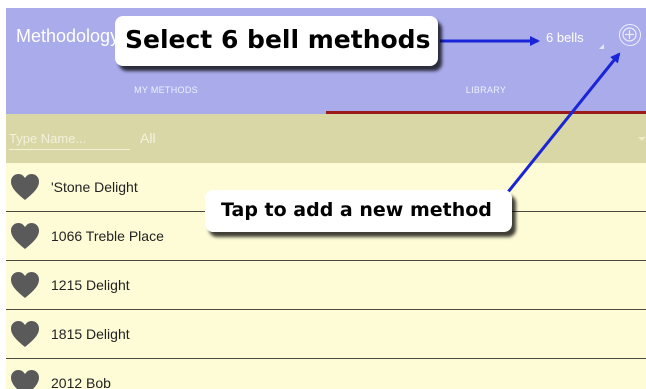 This screenshot has width=646, height=389. What do you see at coordinates (563, 122) in the screenshot?
I see `arrow-to-add-button` at bounding box center [563, 122].